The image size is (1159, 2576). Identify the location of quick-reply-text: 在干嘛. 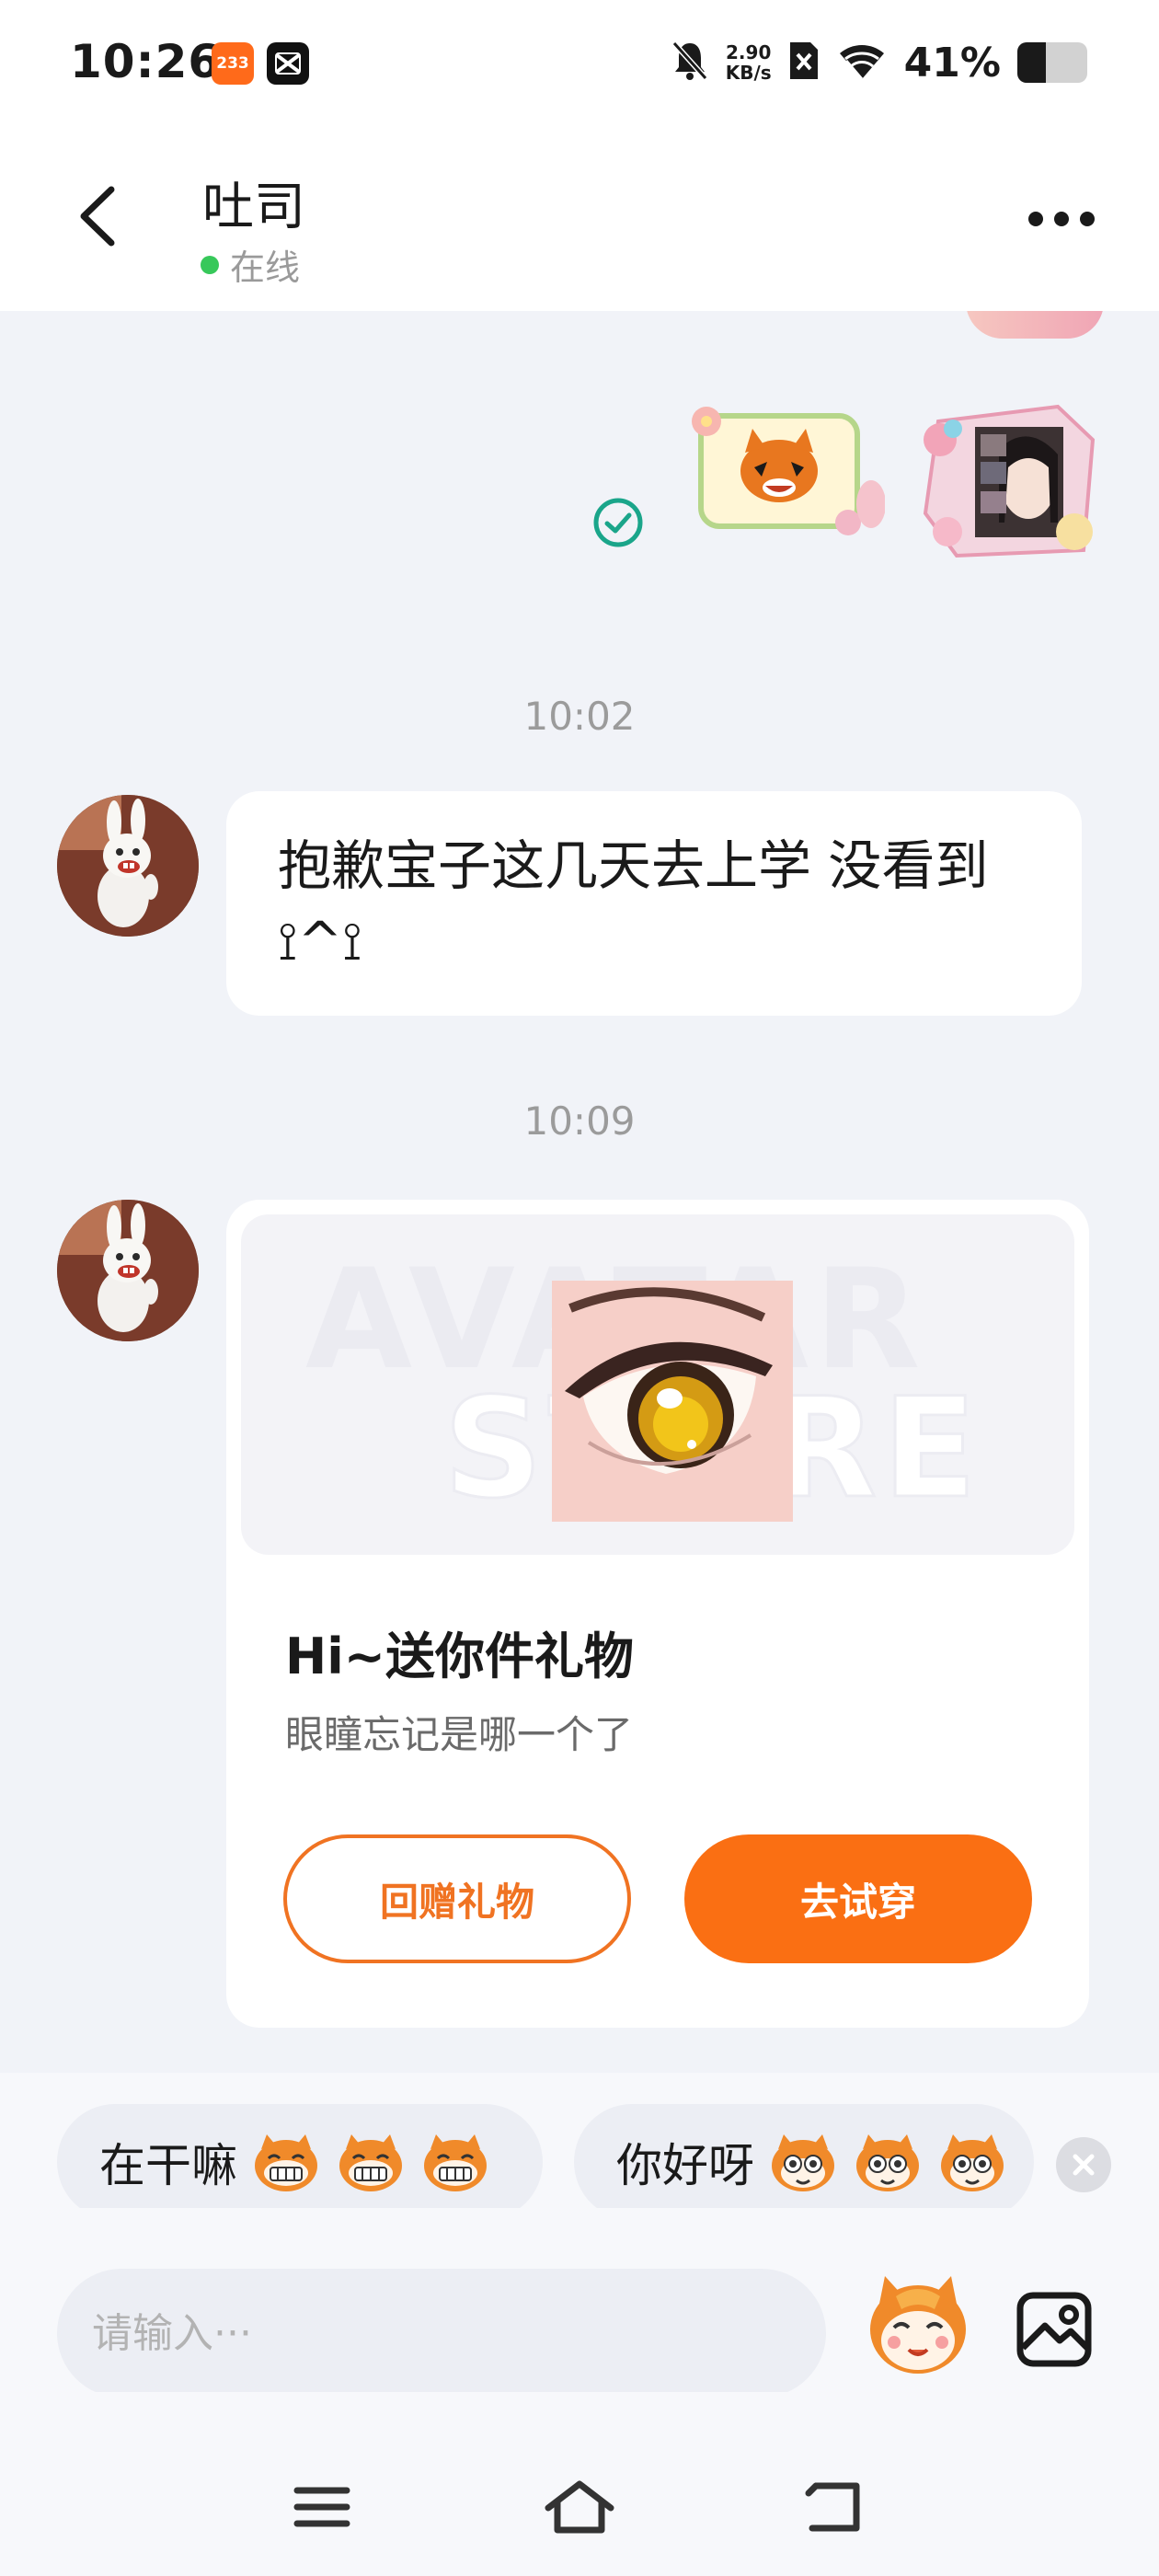
(168, 2165).